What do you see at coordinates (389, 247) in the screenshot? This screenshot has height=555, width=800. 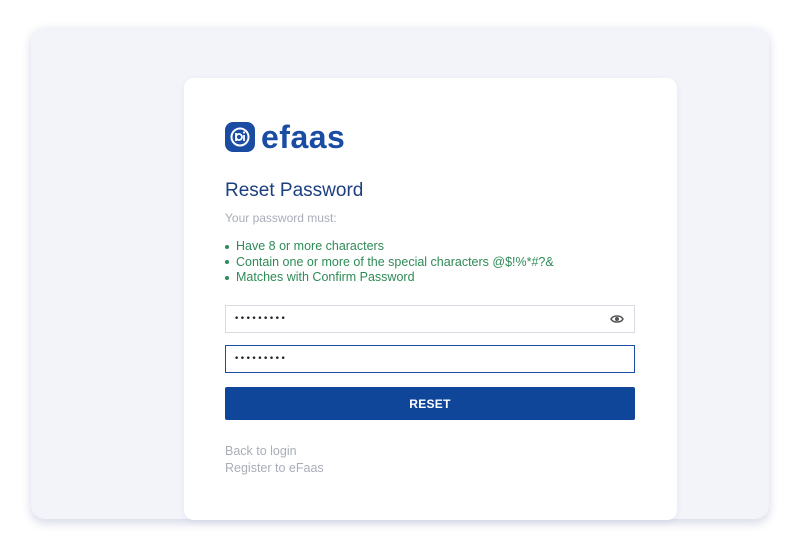 I see `requirement-item: Have 8 or more characters` at bounding box center [389, 247].